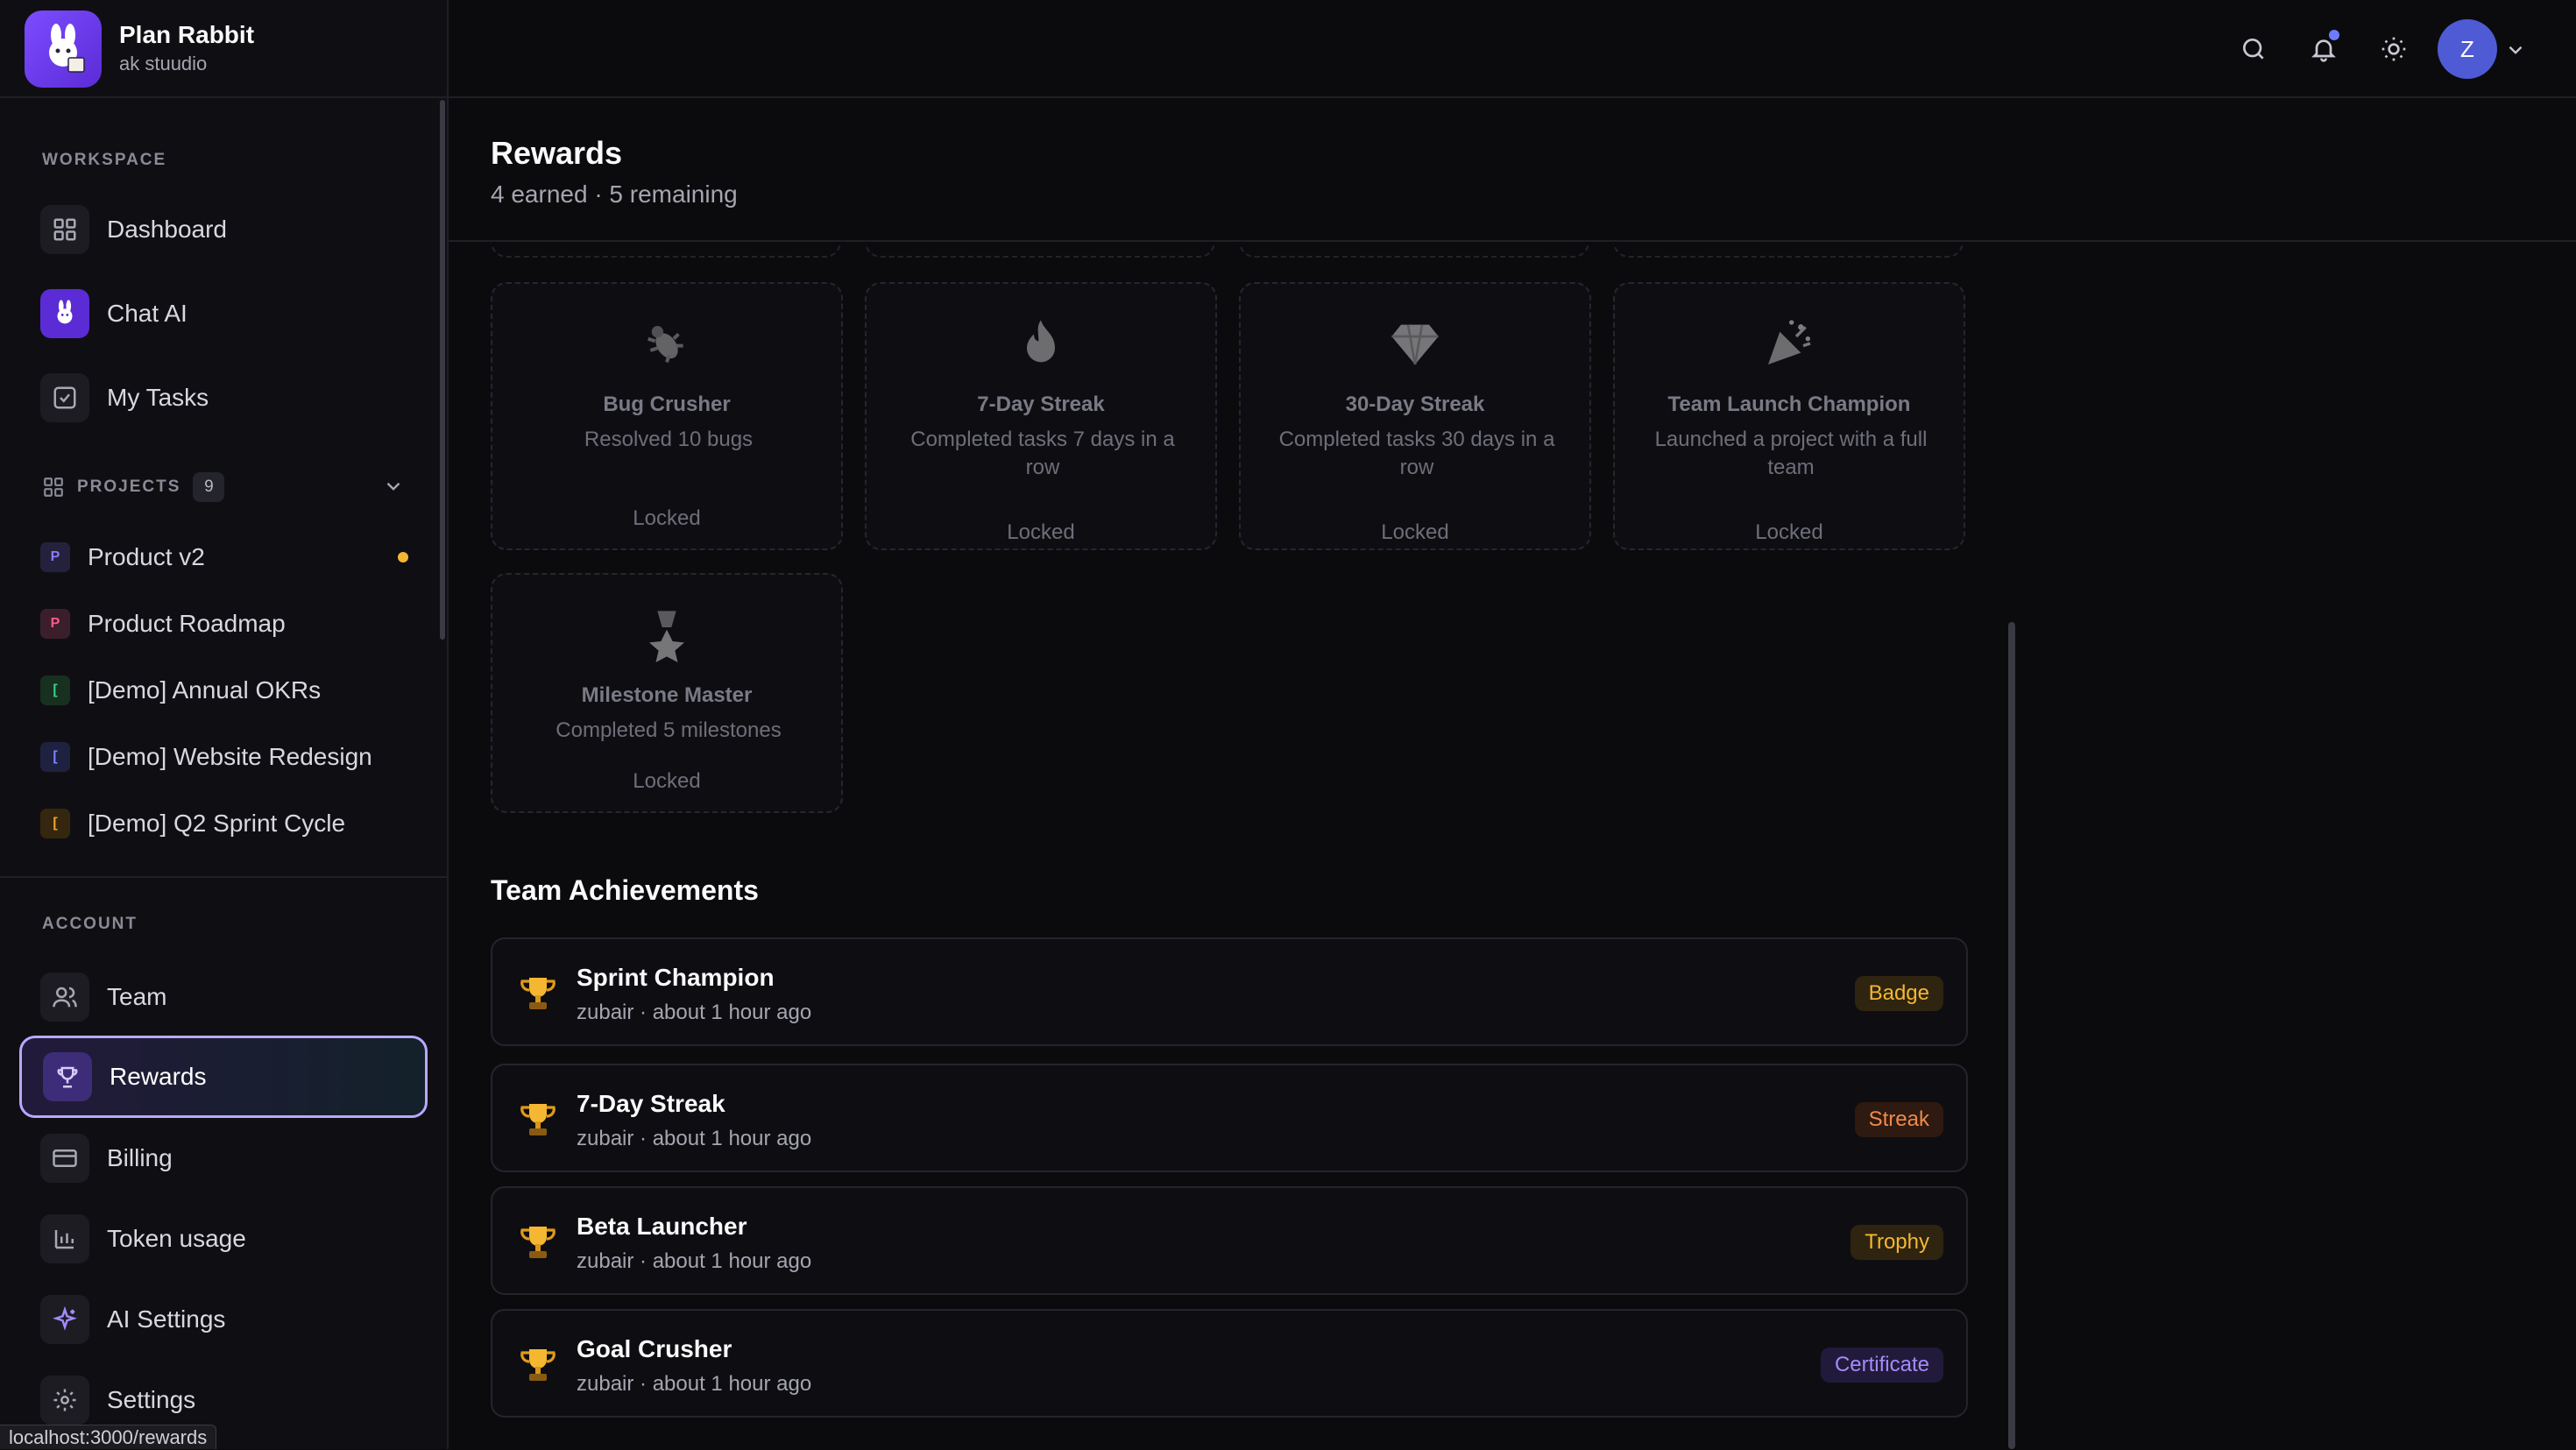 This screenshot has height=1450, width=2576. Describe the element at coordinates (614, 194) in the screenshot. I see `page-subtitle: 4 earned · 5 remaining` at that location.